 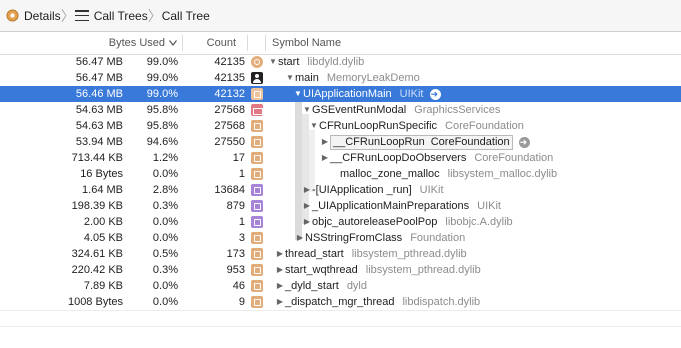 I want to click on symbol-cell: ▶ thread_start libsystem_pthread.dylib, so click(x=371, y=254).